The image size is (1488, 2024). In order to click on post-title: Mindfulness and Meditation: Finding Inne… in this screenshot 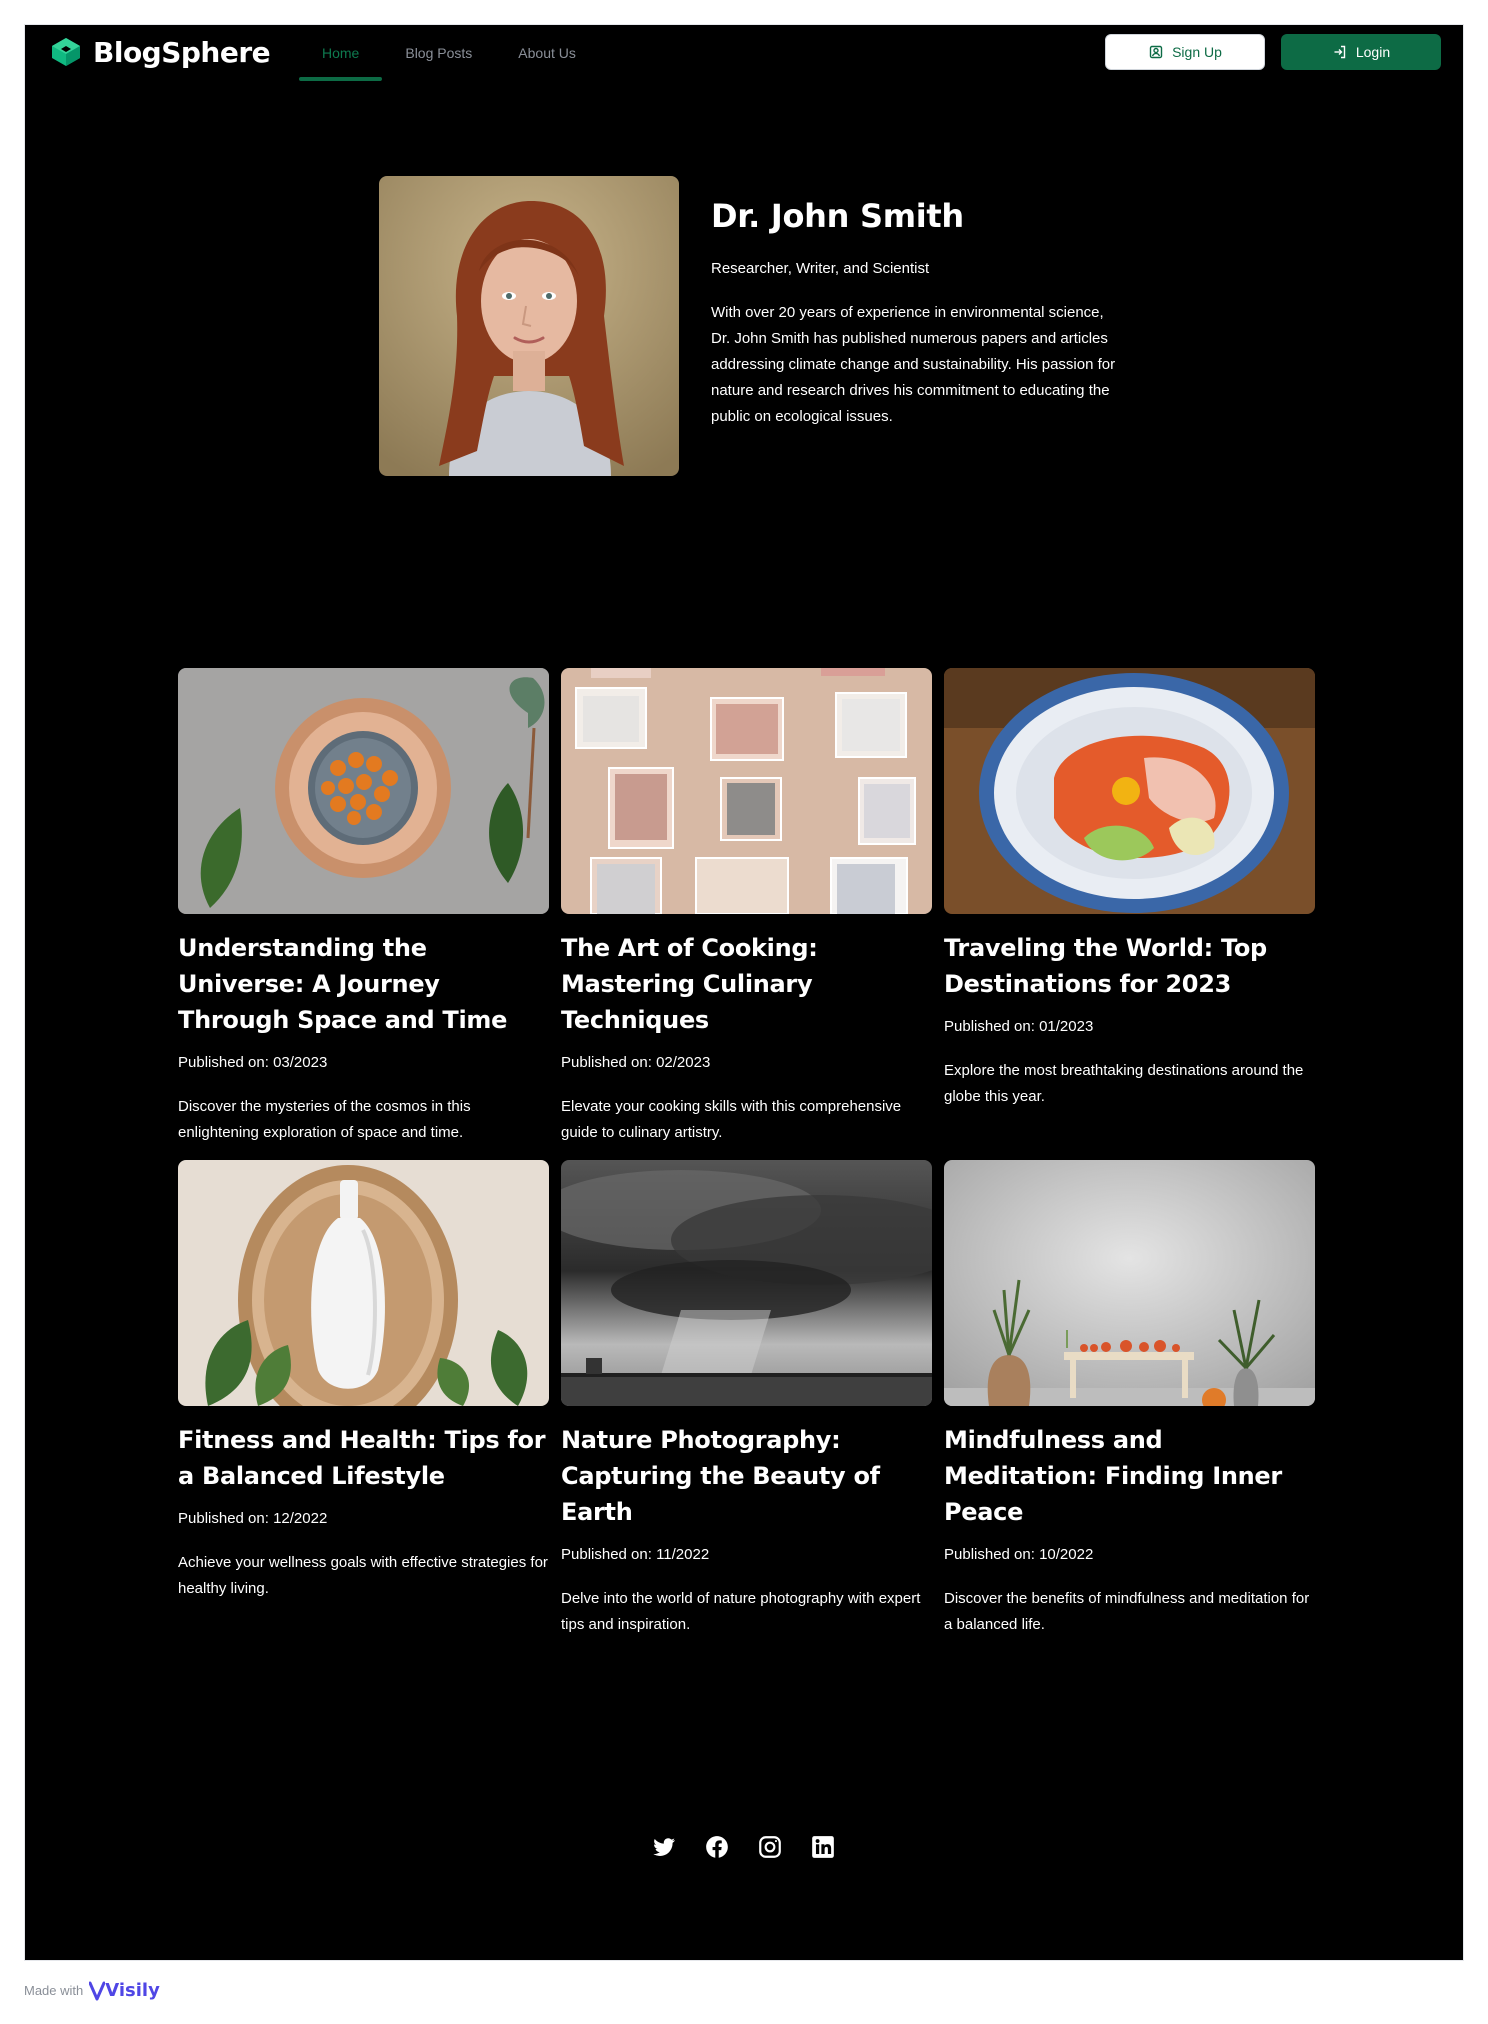, I will do `click(1129, 1476)`.